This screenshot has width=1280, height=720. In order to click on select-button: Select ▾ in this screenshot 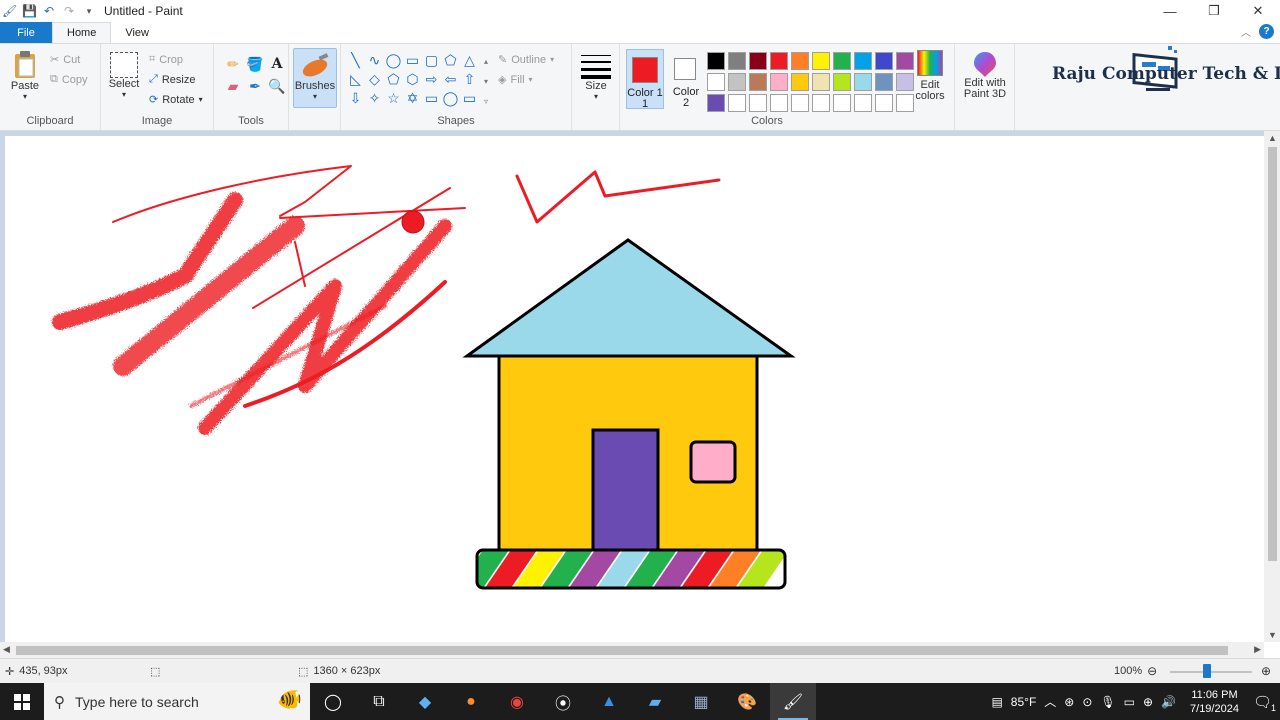, I will do `click(124, 75)`.